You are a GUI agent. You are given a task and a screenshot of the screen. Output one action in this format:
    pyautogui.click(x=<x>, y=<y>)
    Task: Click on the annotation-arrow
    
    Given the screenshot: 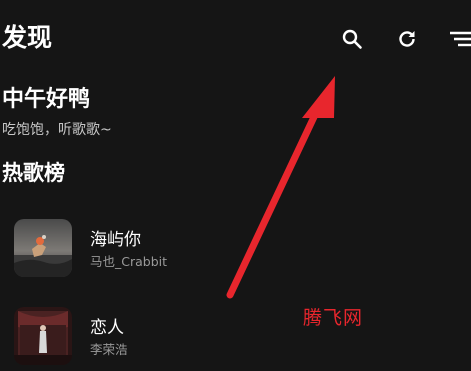 What is the action you would take?
    pyautogui.click(x=280, y=187)
    